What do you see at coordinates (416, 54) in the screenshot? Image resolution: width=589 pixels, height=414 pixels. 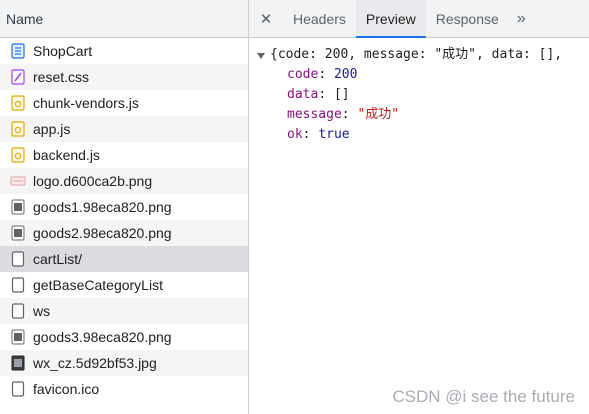 I see `json-summary: {code: 200, message: "成功", data: [],` at bounding box center [416, 54].